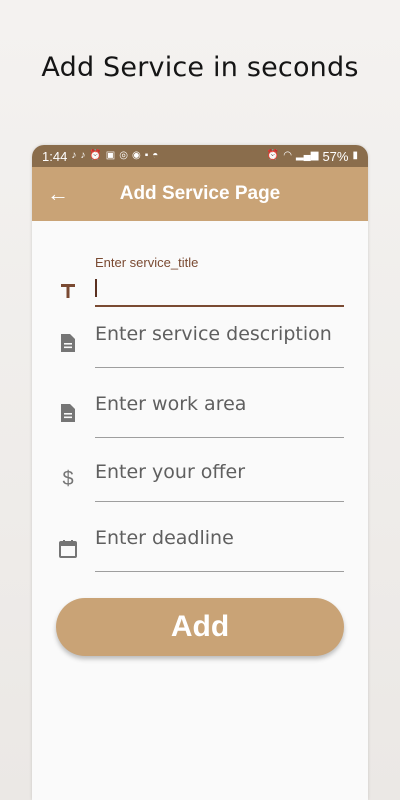 This screenshot has width=400, height=800. I want to click on wifi-icon: ◠, so click(287, 155).